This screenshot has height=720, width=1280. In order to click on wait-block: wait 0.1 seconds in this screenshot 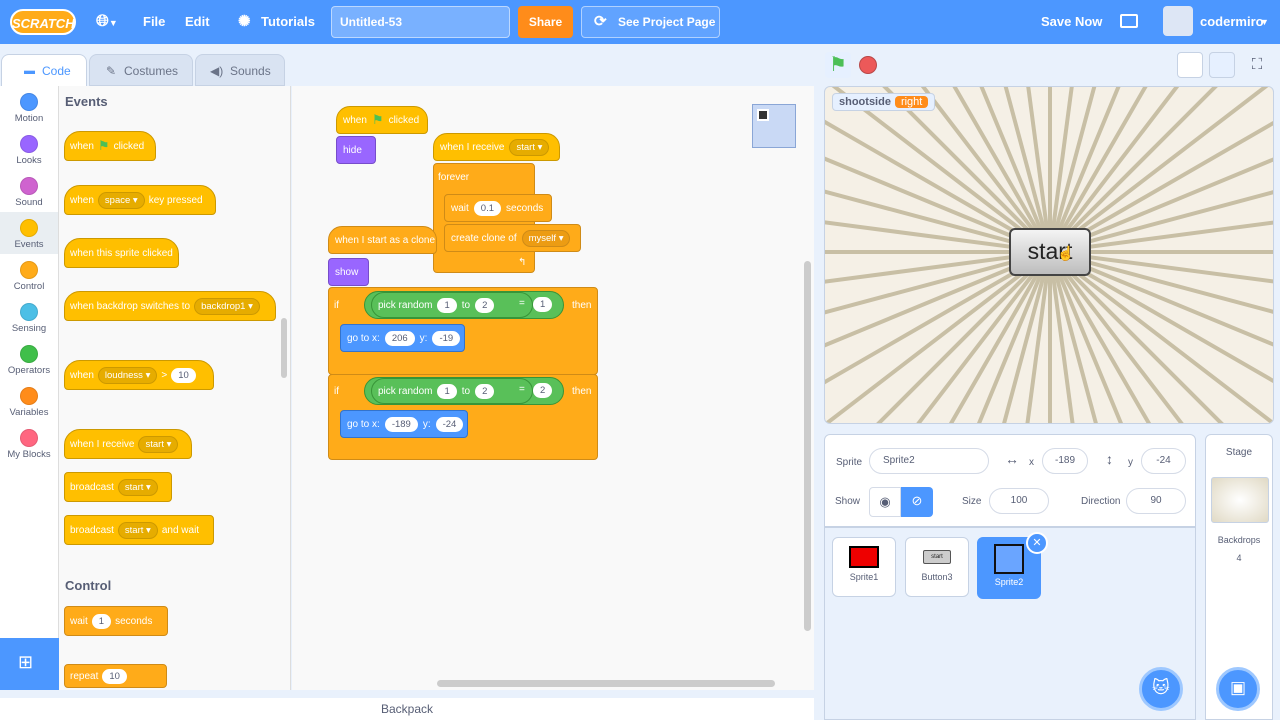, I will do `click(498, 208)`.